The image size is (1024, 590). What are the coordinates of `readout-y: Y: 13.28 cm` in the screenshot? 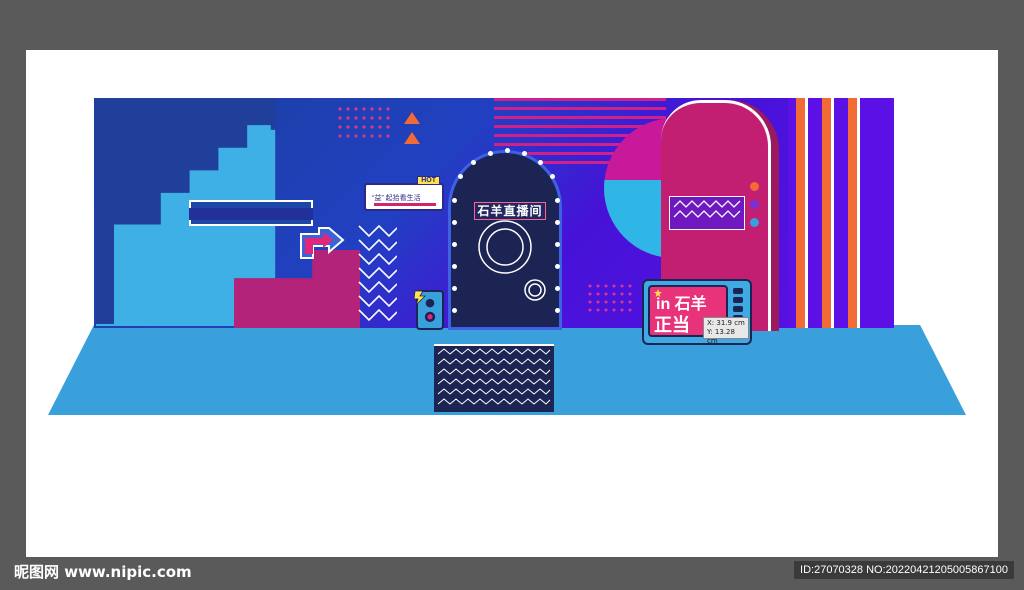 It's located at (721, 336).